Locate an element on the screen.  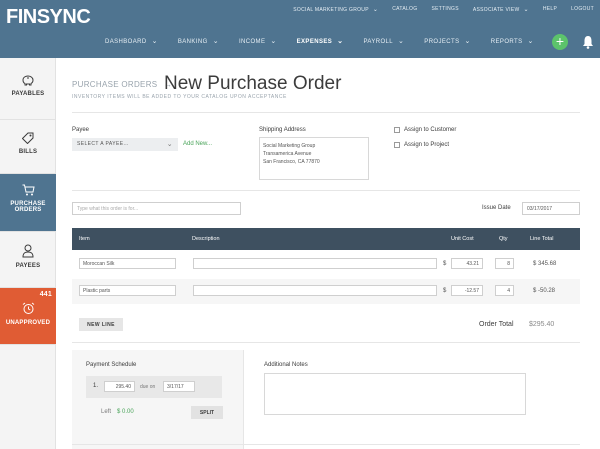
new-line-button: NEW LINE is located at coordinates (101, 324).